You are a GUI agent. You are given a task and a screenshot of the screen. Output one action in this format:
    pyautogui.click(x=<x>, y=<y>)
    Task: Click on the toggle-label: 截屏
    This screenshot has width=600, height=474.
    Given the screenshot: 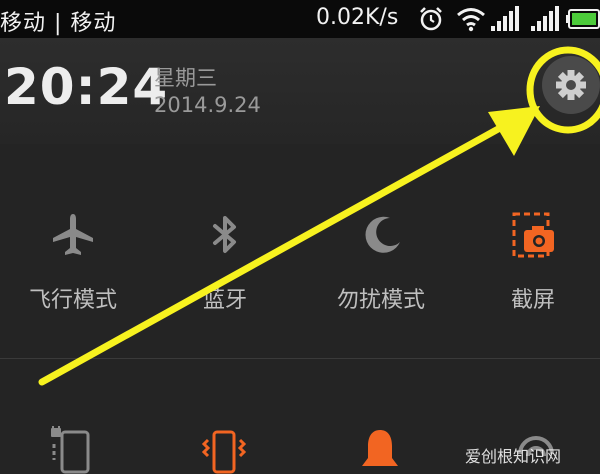 What is the action you would take?
    pyautogui.click(x=532, y=300)
    